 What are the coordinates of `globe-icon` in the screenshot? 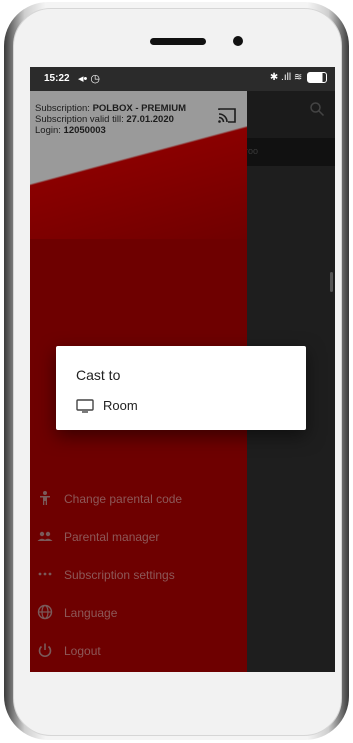 It's located at (45, 612).